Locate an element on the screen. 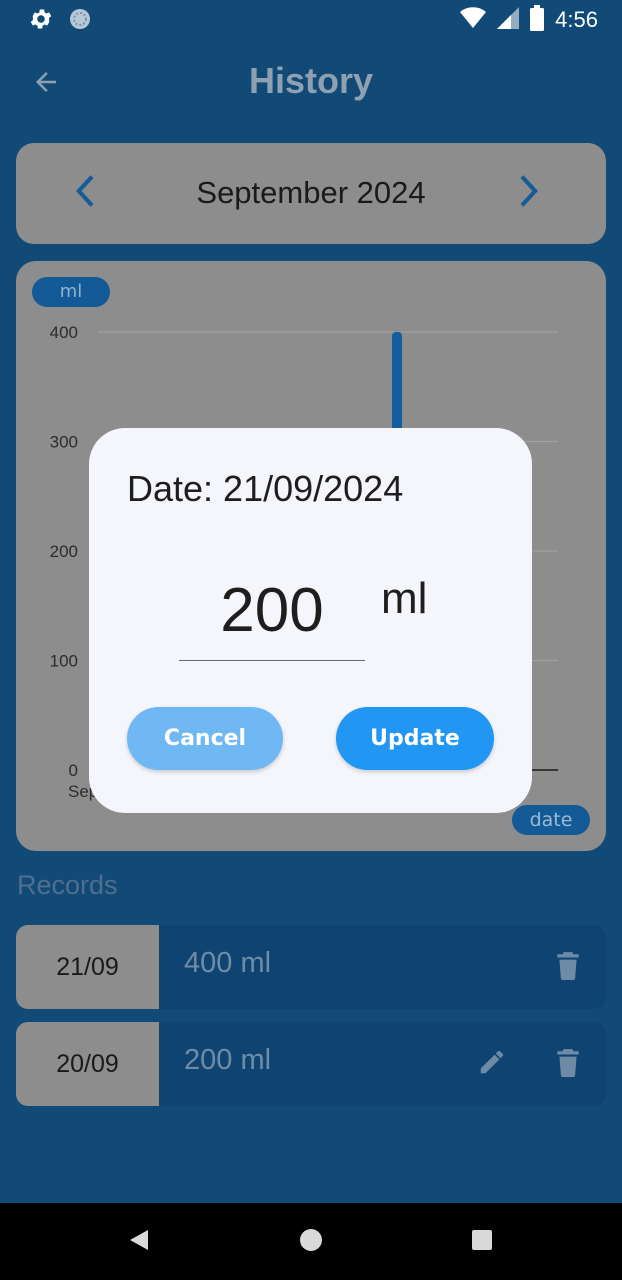 This screenshot has height=1280, width=622. edit-record-button is located at coordinates (492, 1064).